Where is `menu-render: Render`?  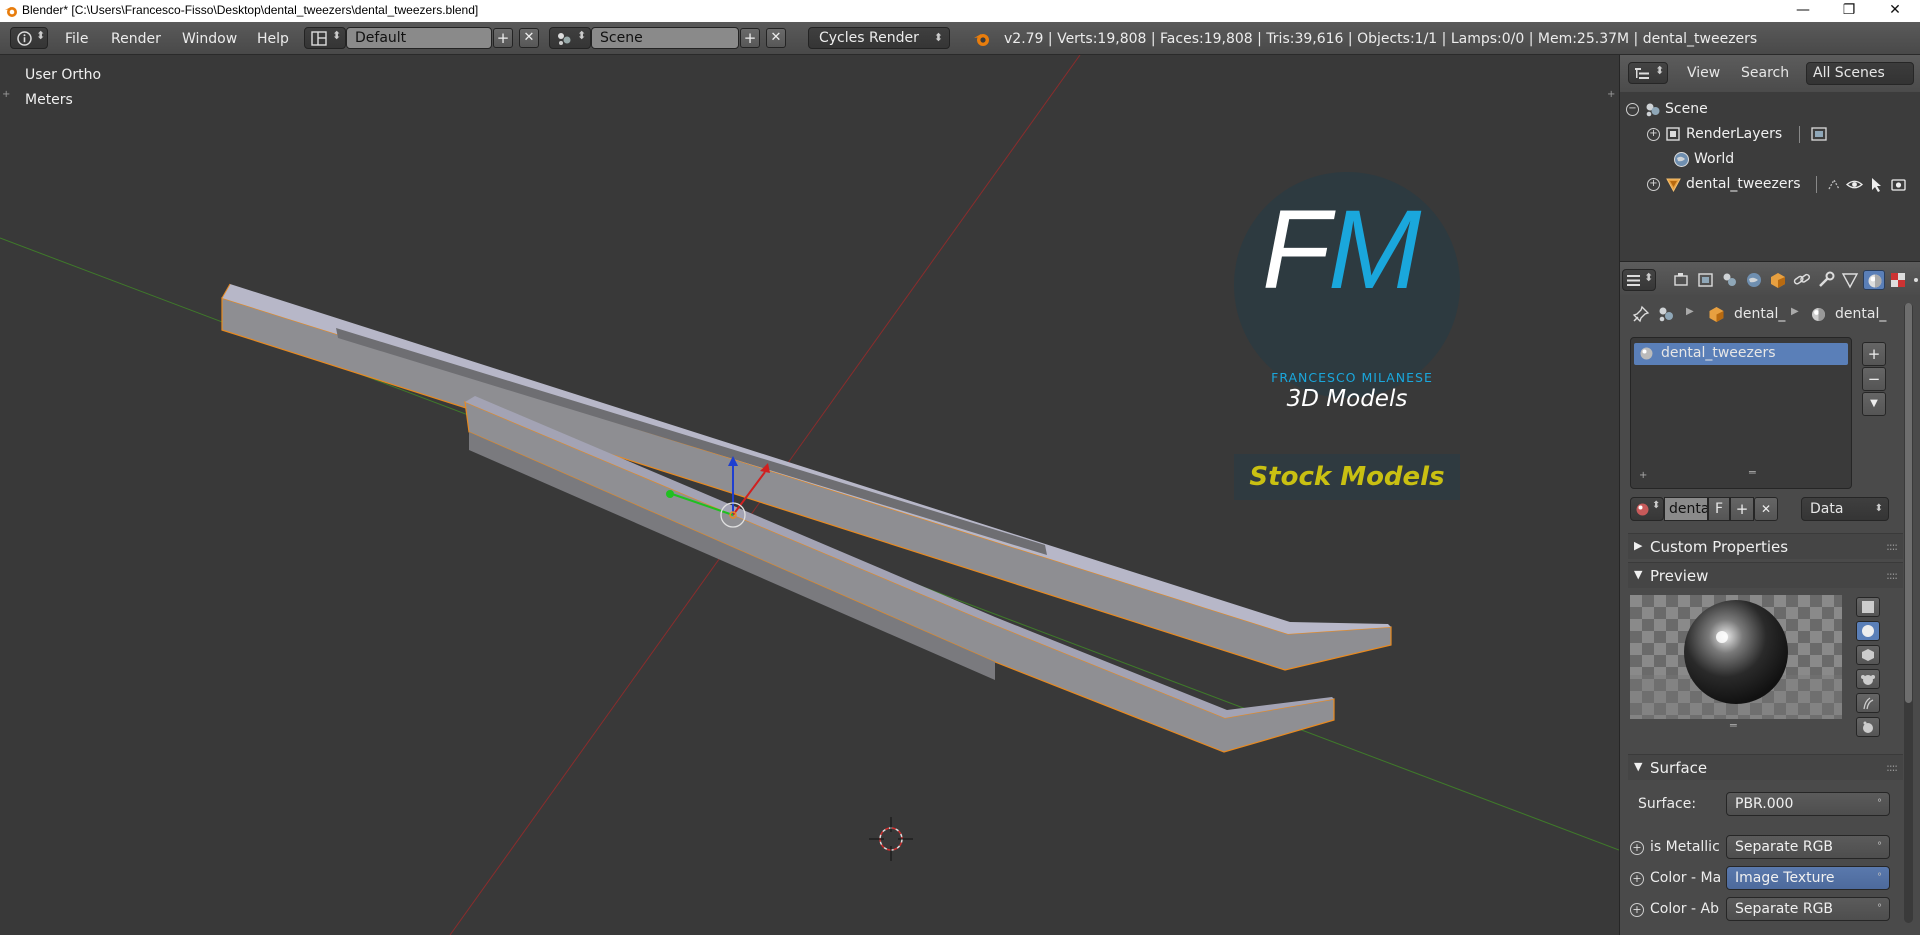 menu-render: Render is located at coordinates (136, 39).